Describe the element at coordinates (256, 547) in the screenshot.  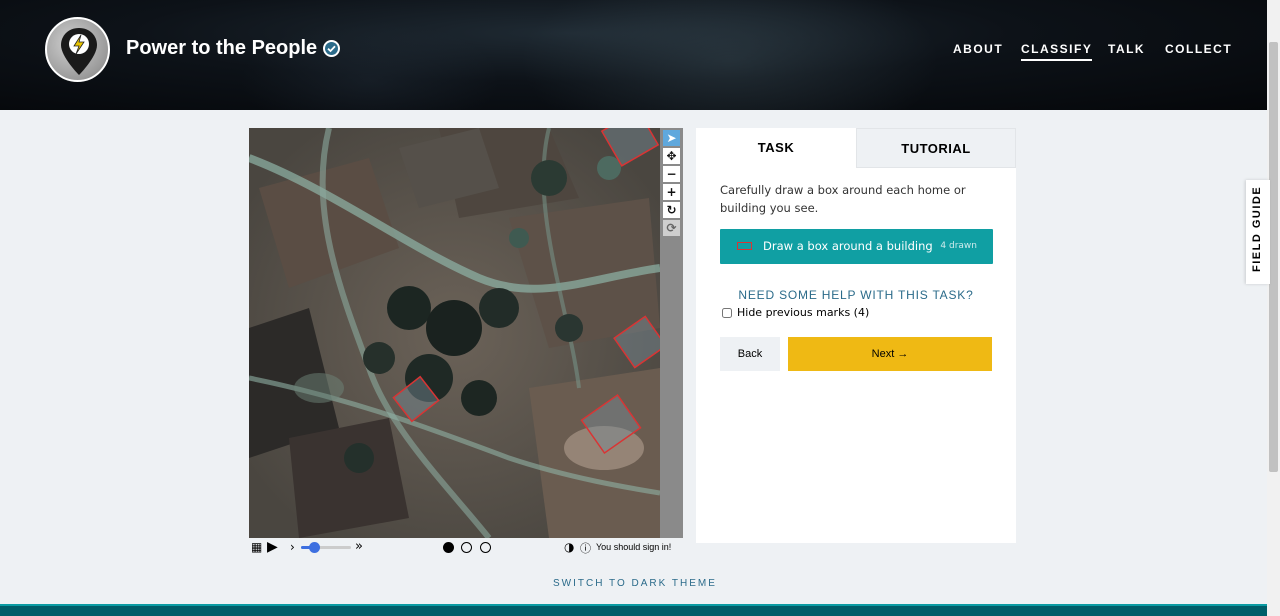
I see `grid-view-icon: ▦` at that location.